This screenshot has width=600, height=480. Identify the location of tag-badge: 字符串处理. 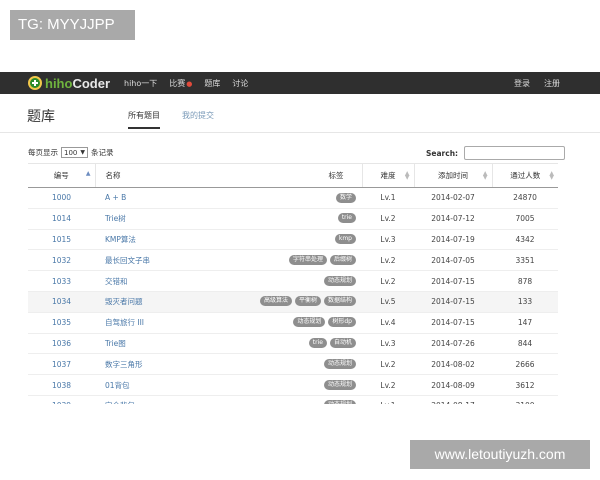
(307, 259).